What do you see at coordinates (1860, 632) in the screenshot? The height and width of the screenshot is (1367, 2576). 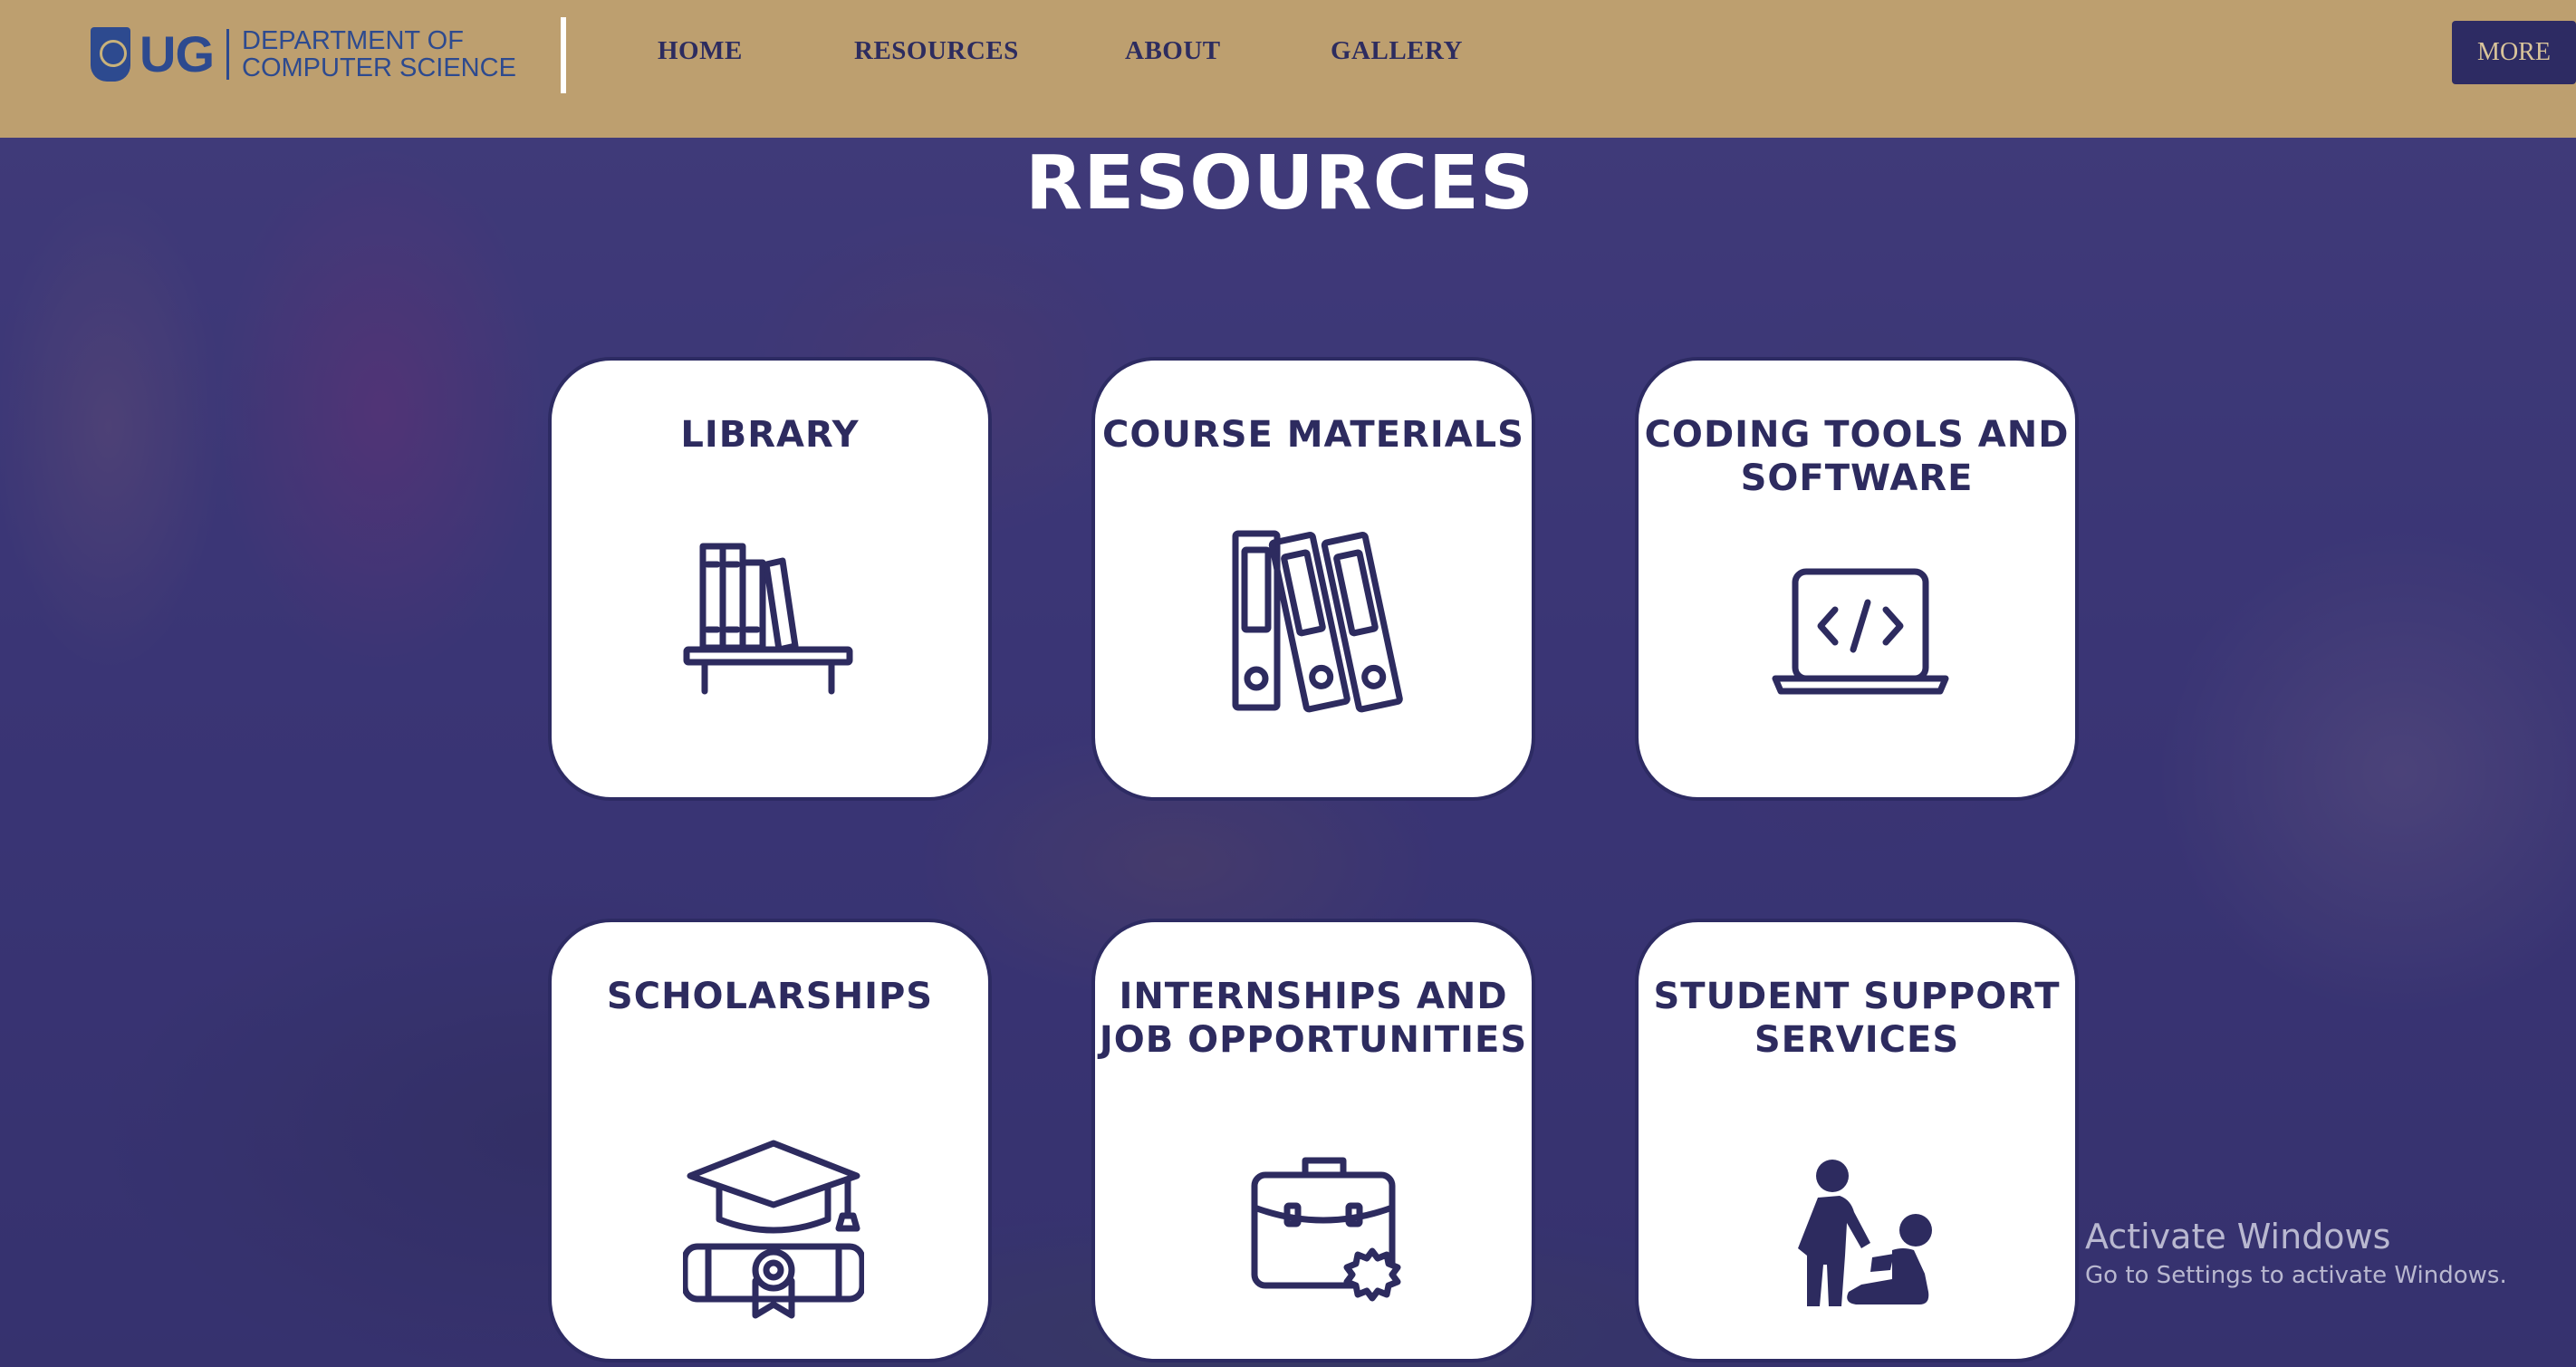 I see `laptop-code-icon` at bounding box center [1860, 632].